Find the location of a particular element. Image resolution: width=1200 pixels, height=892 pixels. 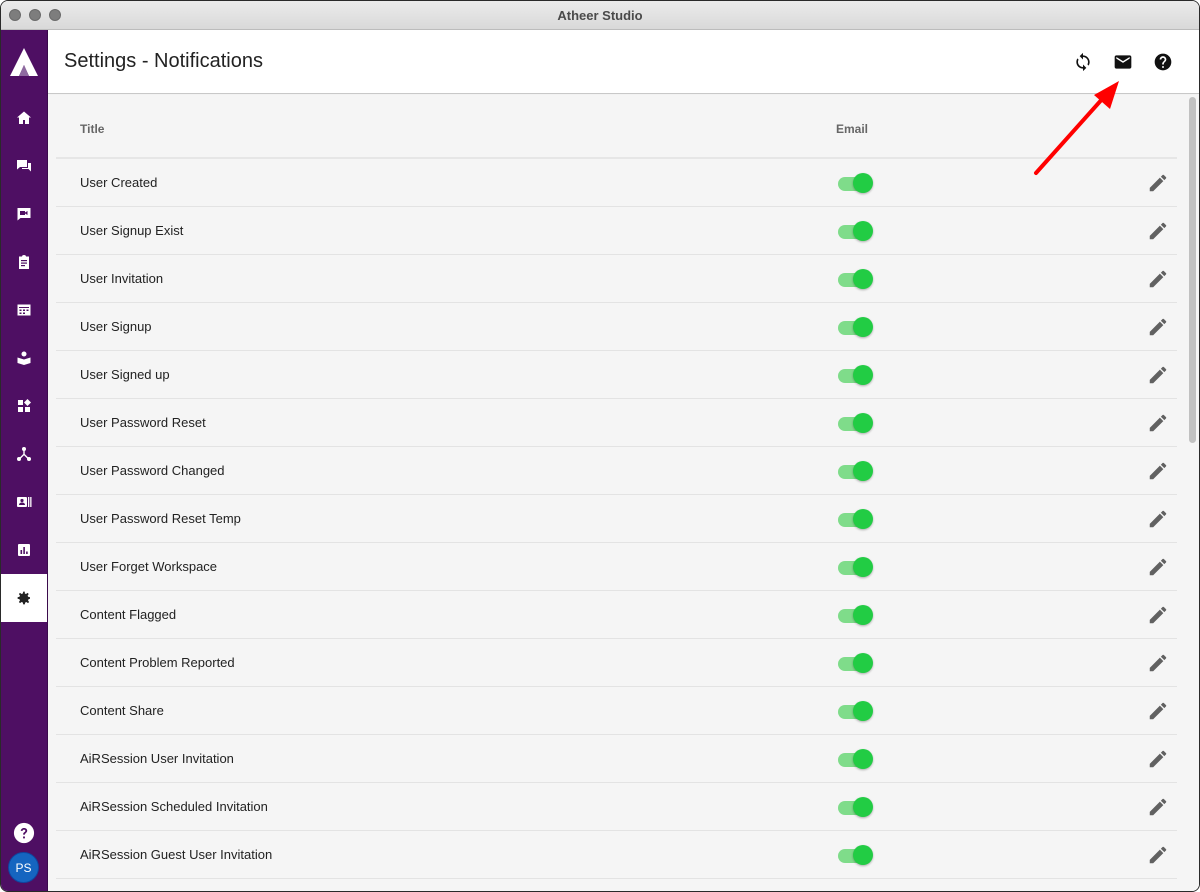

table-row: Content Problem Reported is located at coordinates (616, 663).